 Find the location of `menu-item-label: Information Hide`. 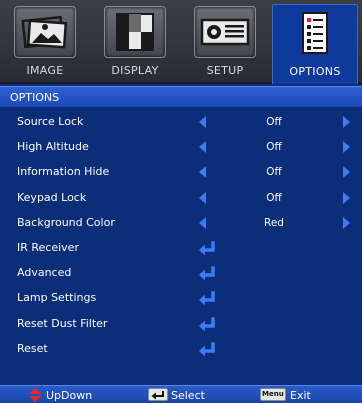

menu-item-label: Information Hide is located at coordinates (63, 172).